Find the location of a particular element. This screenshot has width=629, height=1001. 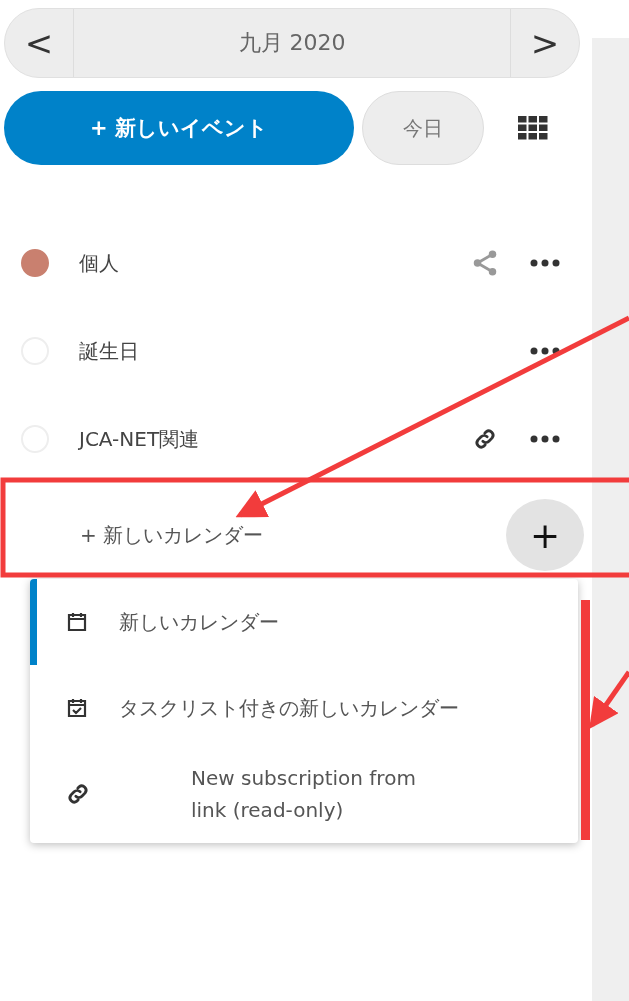

calendar-name: 誕生日 is located at coordinates (267, 351).